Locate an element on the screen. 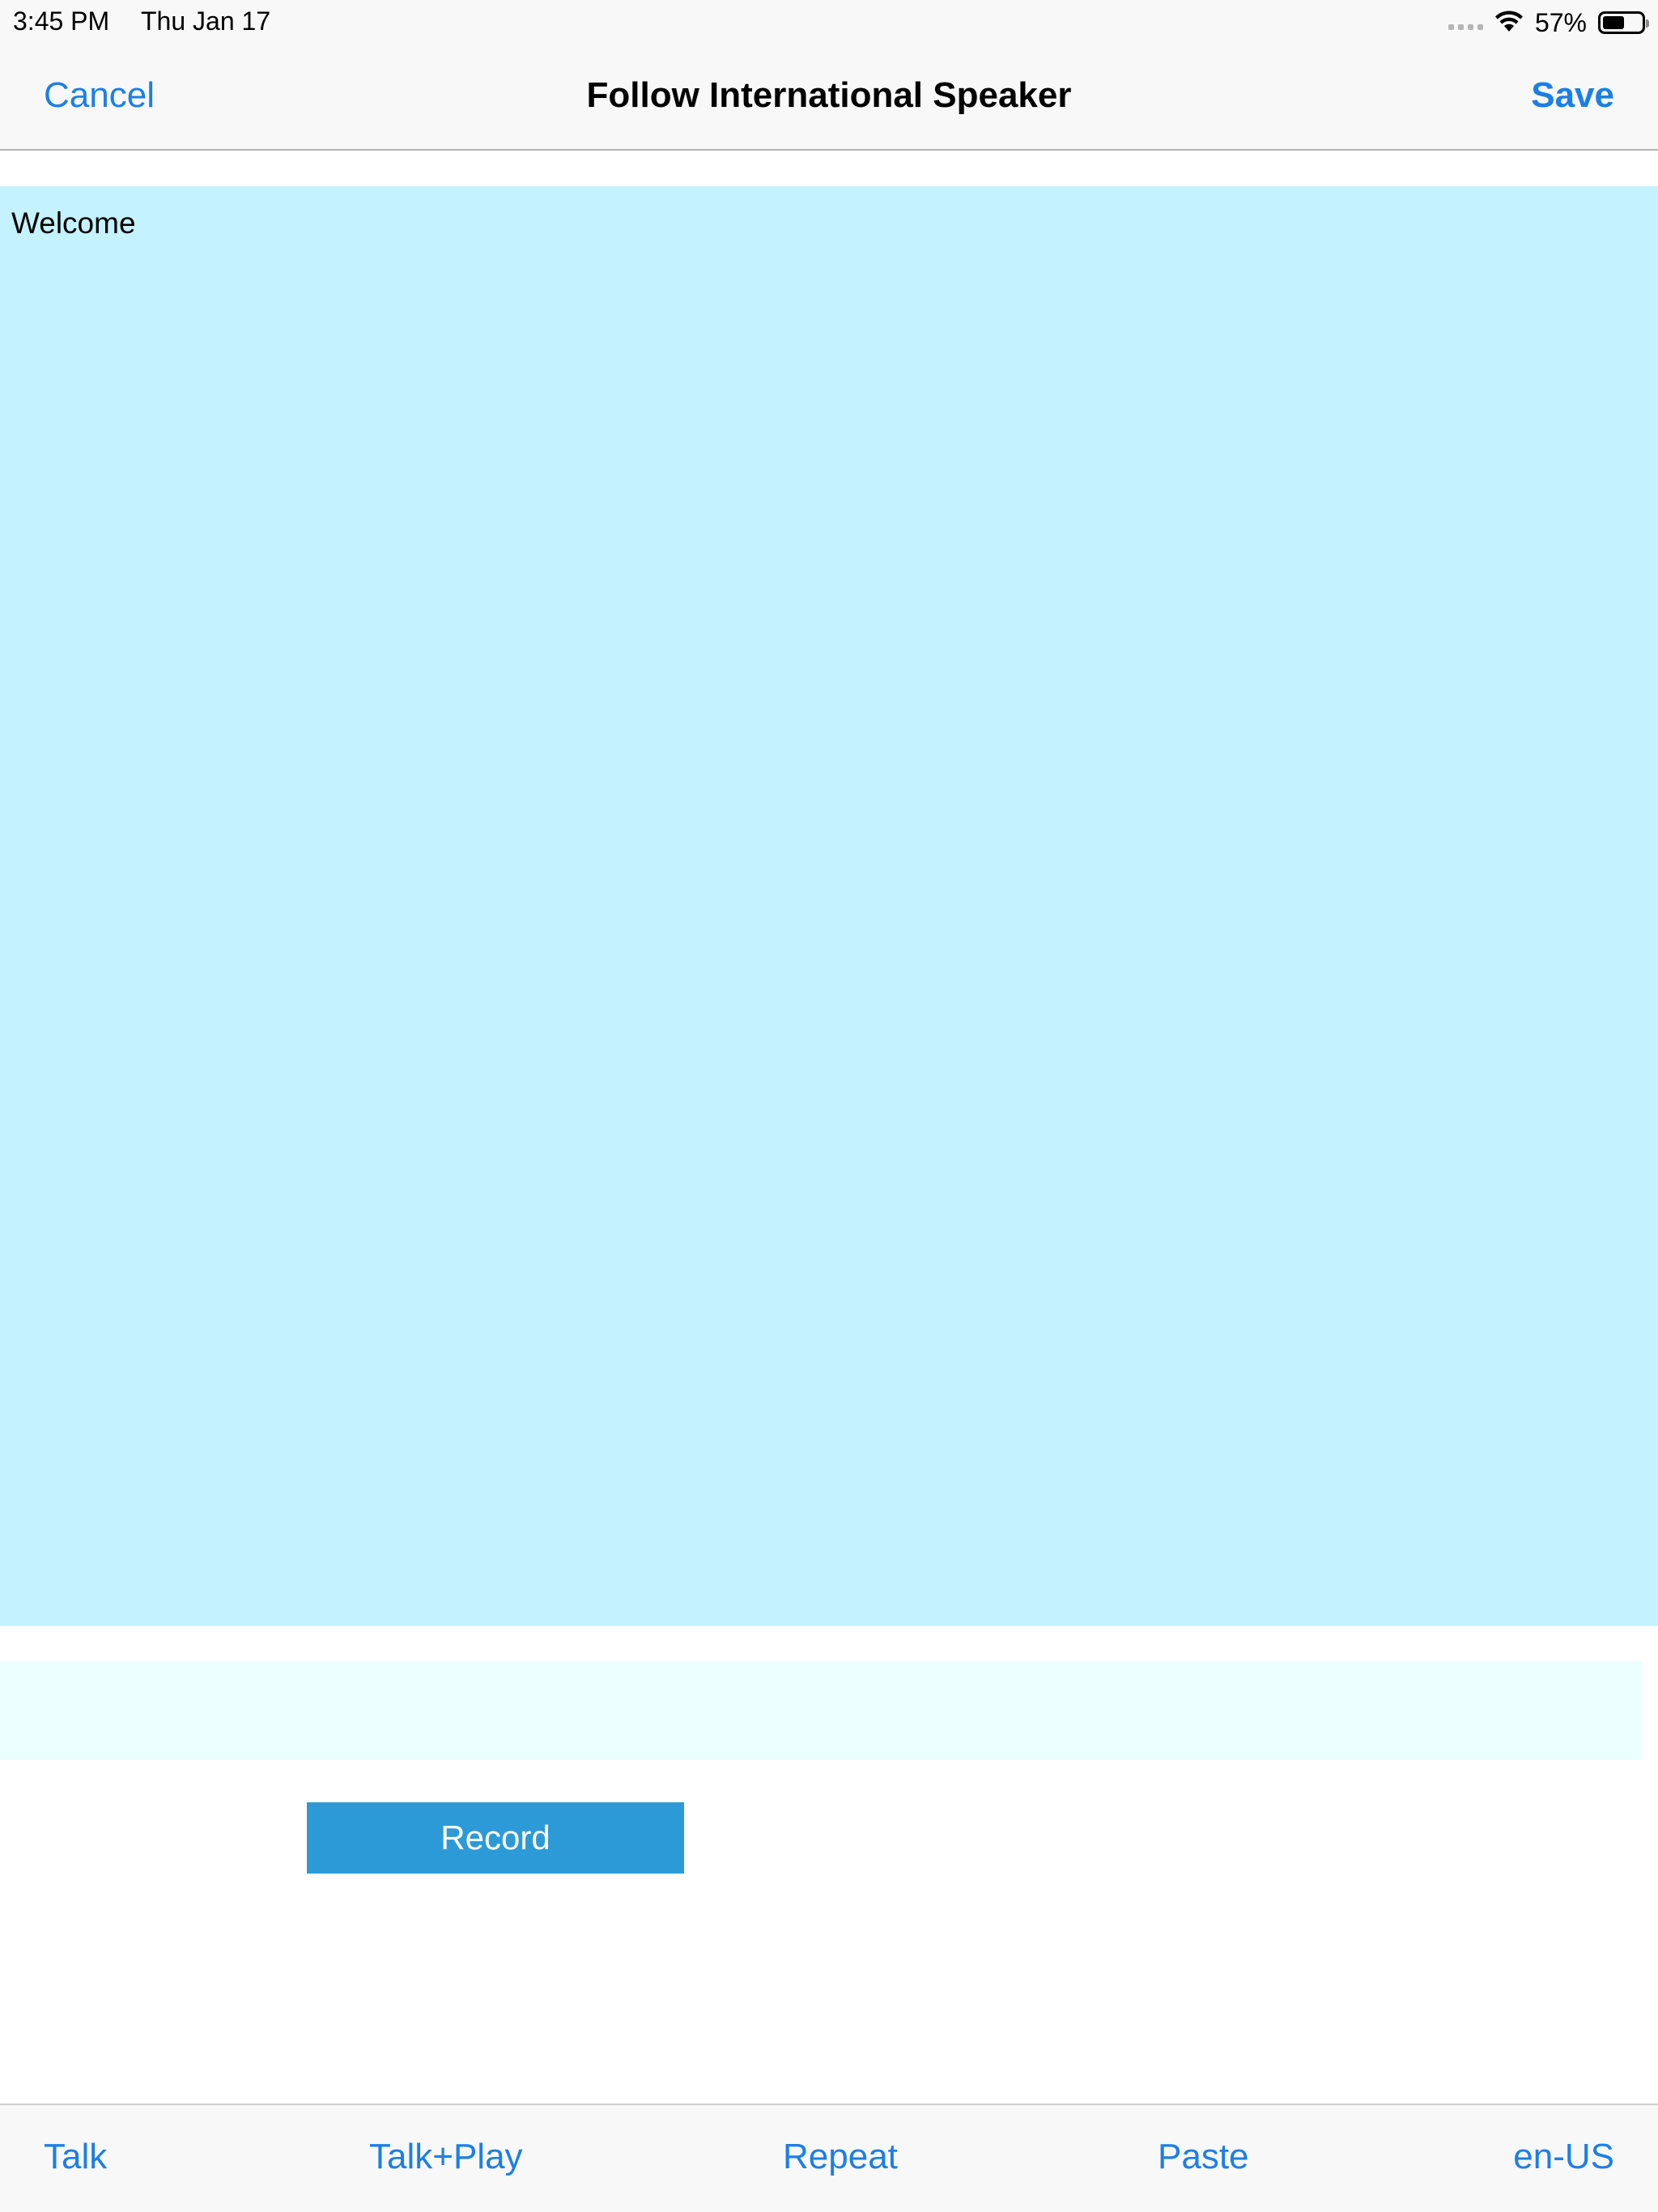  page-title: Follow International Speaker is located at coordinates (829, 95).